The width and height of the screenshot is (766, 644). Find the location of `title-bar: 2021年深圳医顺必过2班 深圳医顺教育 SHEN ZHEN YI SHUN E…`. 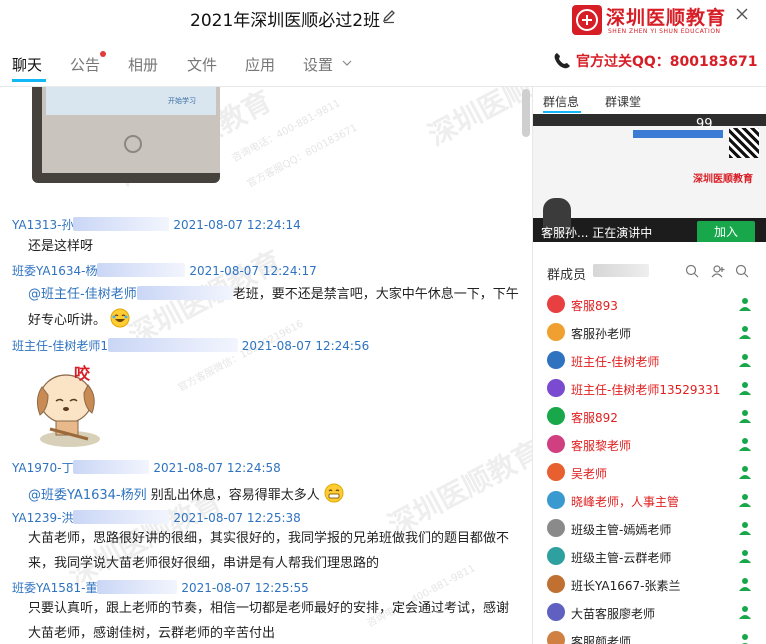

title-bar: 2021年深圳医顺必过2班 深圳医顺教育 SHEN ZHEN YI SHUN E… is located at coordinates (383, 21).